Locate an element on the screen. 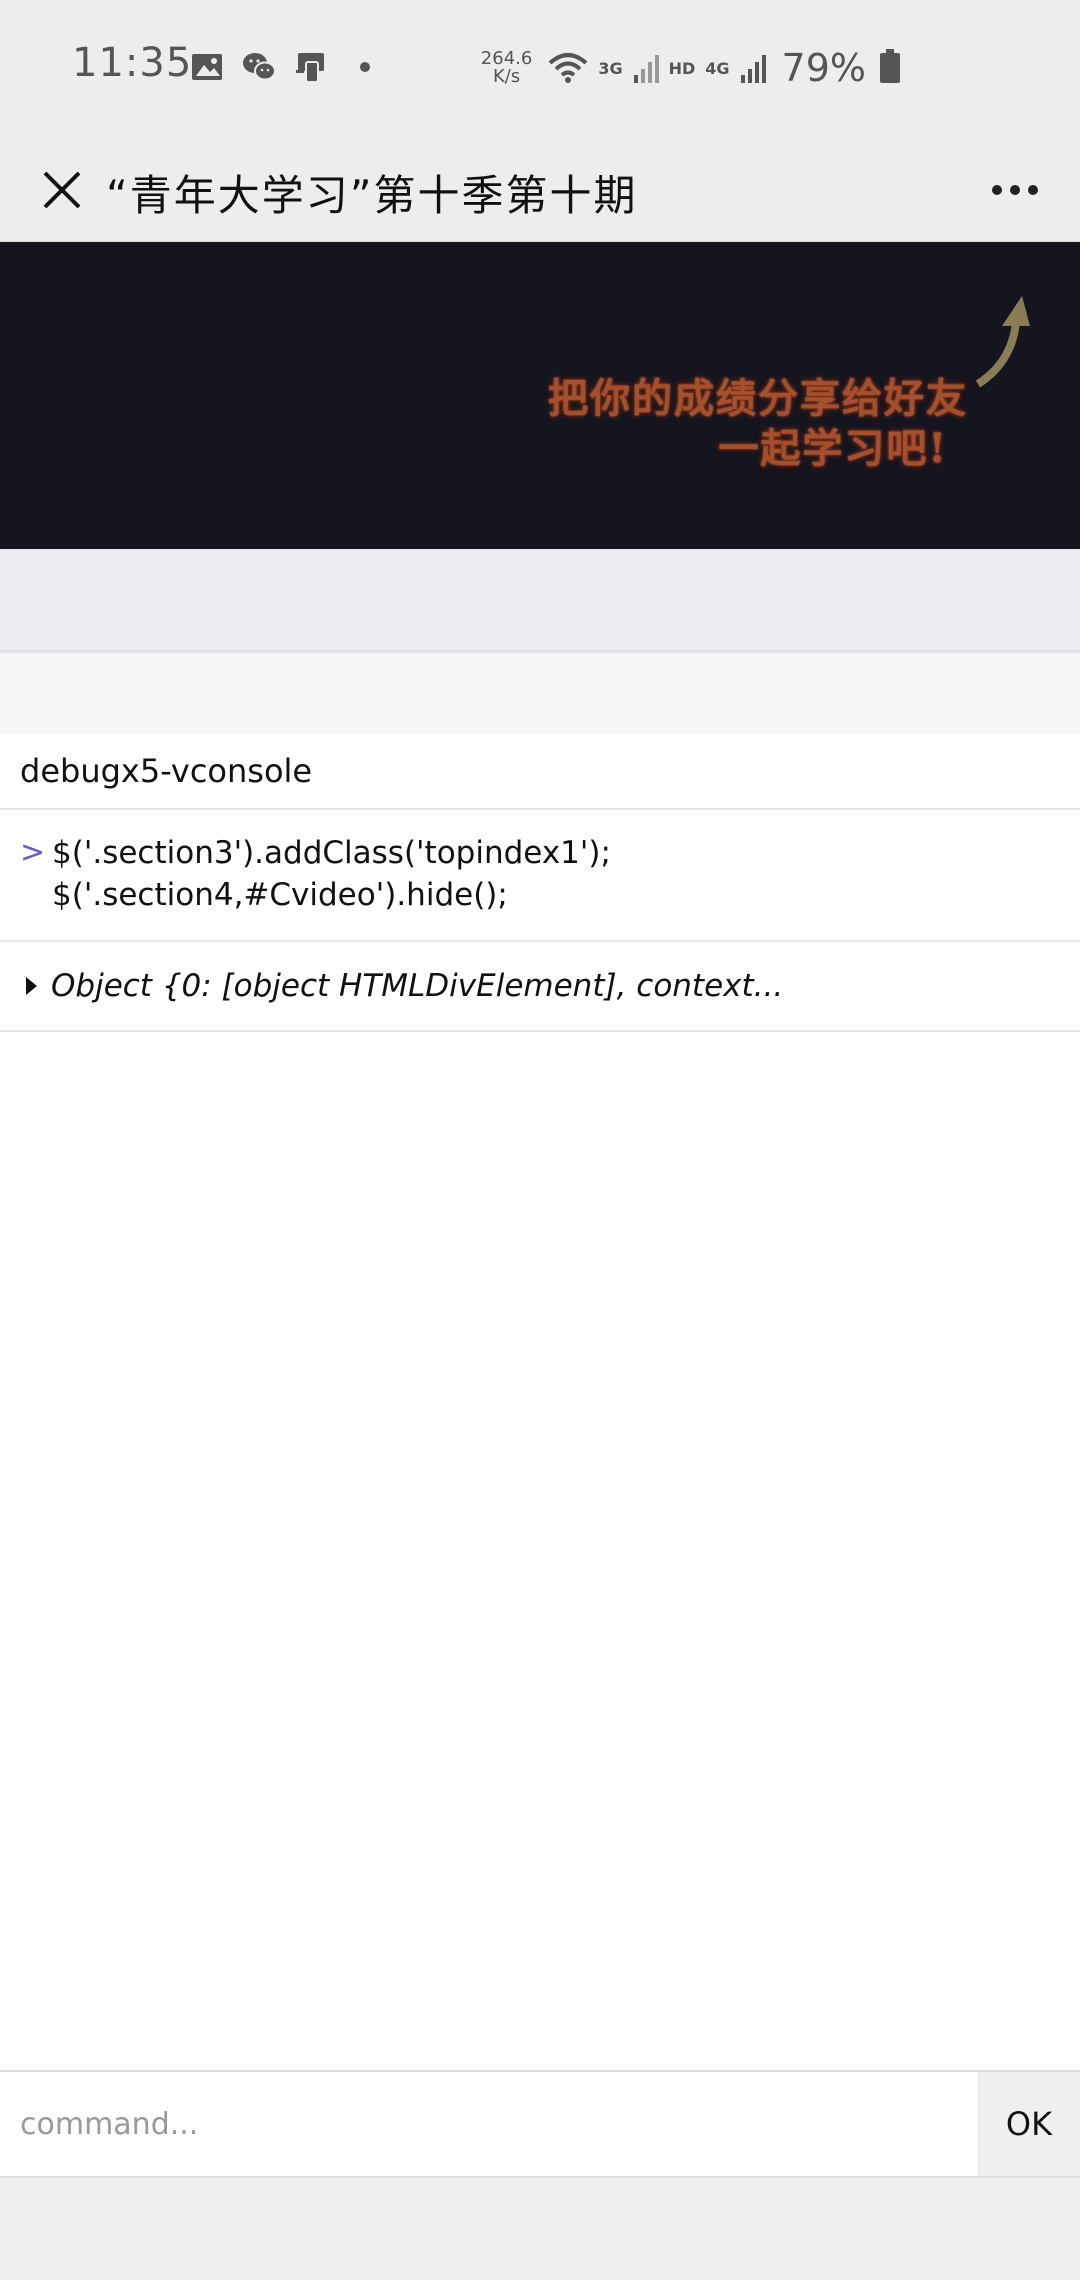  close-icon is located at coordinates (62, 190).